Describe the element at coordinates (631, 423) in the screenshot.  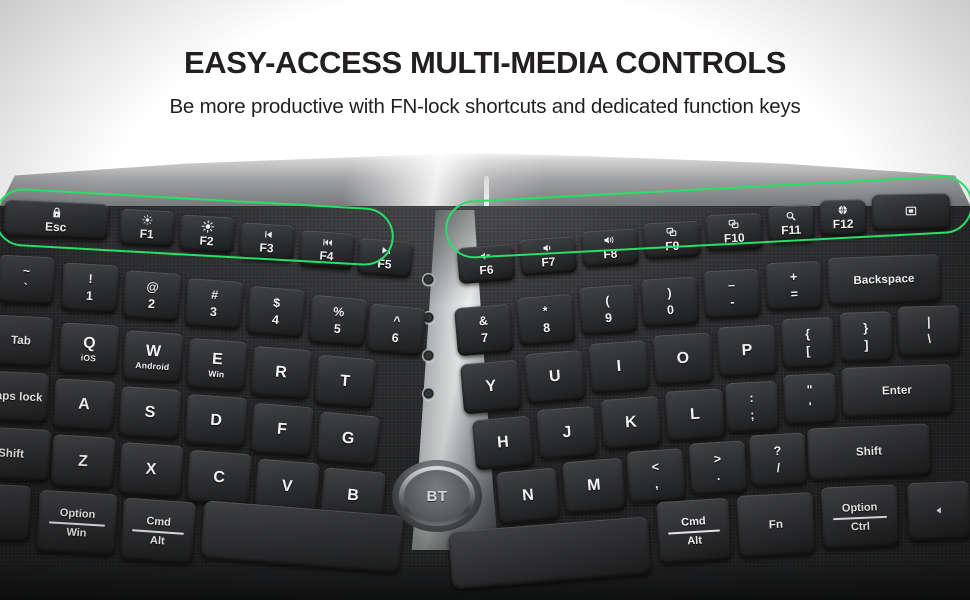
I see `key-k: K` at that location.